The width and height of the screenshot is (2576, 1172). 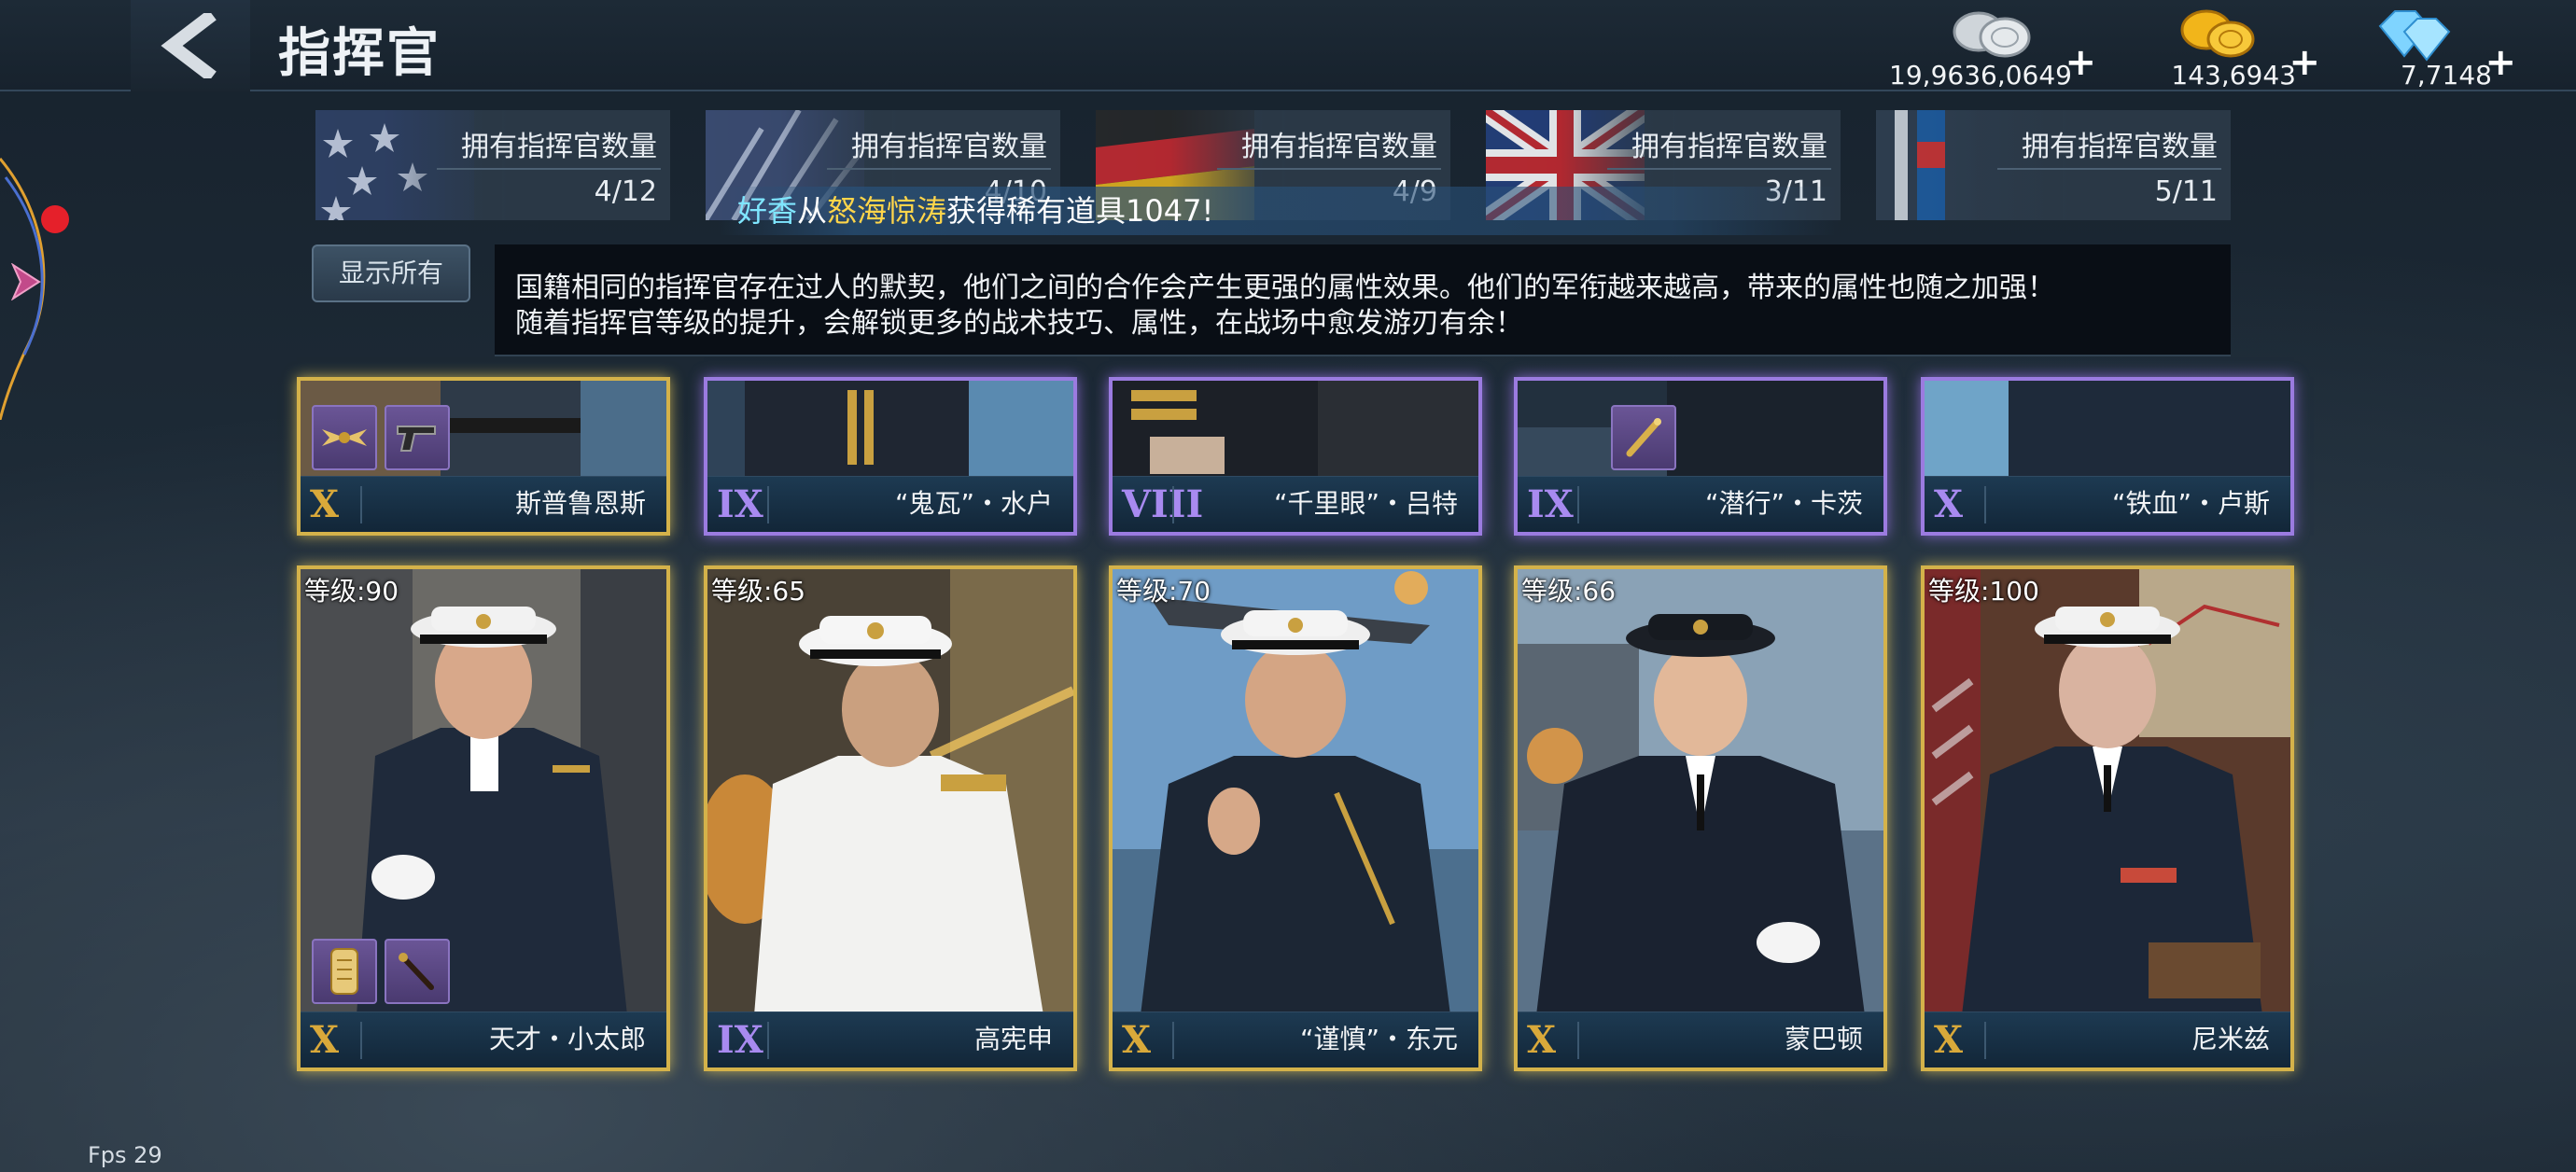 I want to click on commander-level: 等级:100, so click(x=1984, y=591).